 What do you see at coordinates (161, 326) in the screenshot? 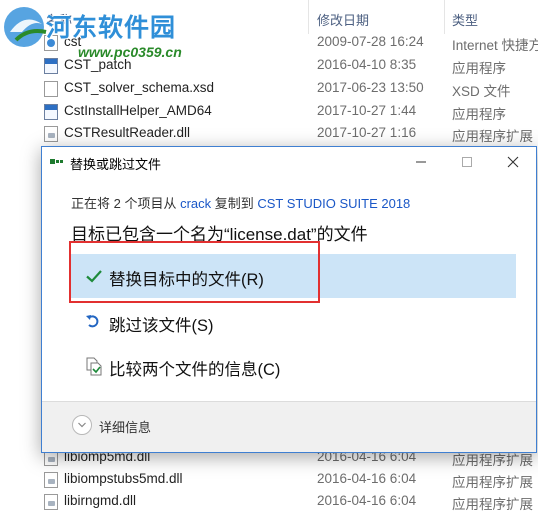
I see `skip-option-label: 跳过该文件(S)` at bounding box center [161, 326].